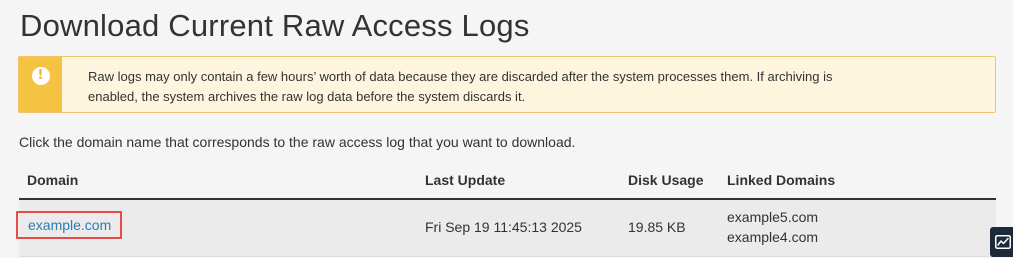 The image size is (1013, 258). What do you see at coordinates (465, 180) in the screenshot?
I see `column-header-last-update: Last Update` at bounding box center [465, 180].